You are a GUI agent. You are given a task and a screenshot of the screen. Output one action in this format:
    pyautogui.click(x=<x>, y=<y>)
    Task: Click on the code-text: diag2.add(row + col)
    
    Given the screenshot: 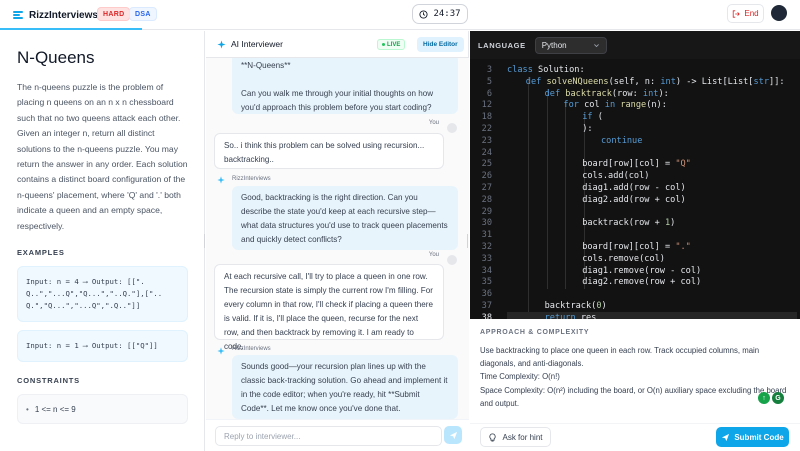 What is the action you would take?
    pyautogui.click(x=634, y=199)
    